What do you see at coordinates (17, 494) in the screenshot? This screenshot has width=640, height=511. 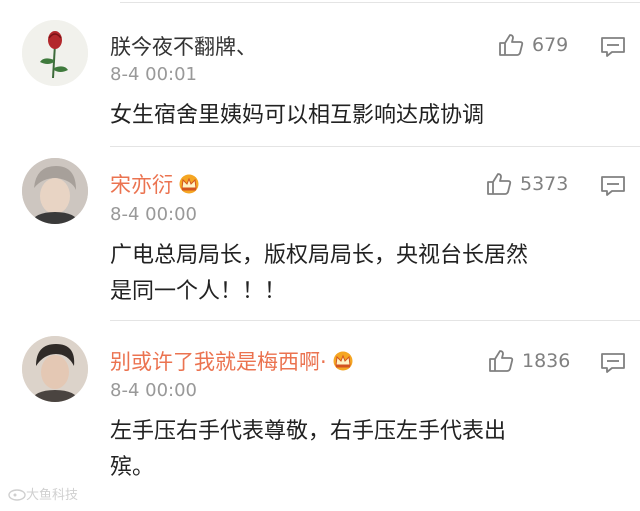 I see `watermark-logo-icon` at bounding box center [17, 494].